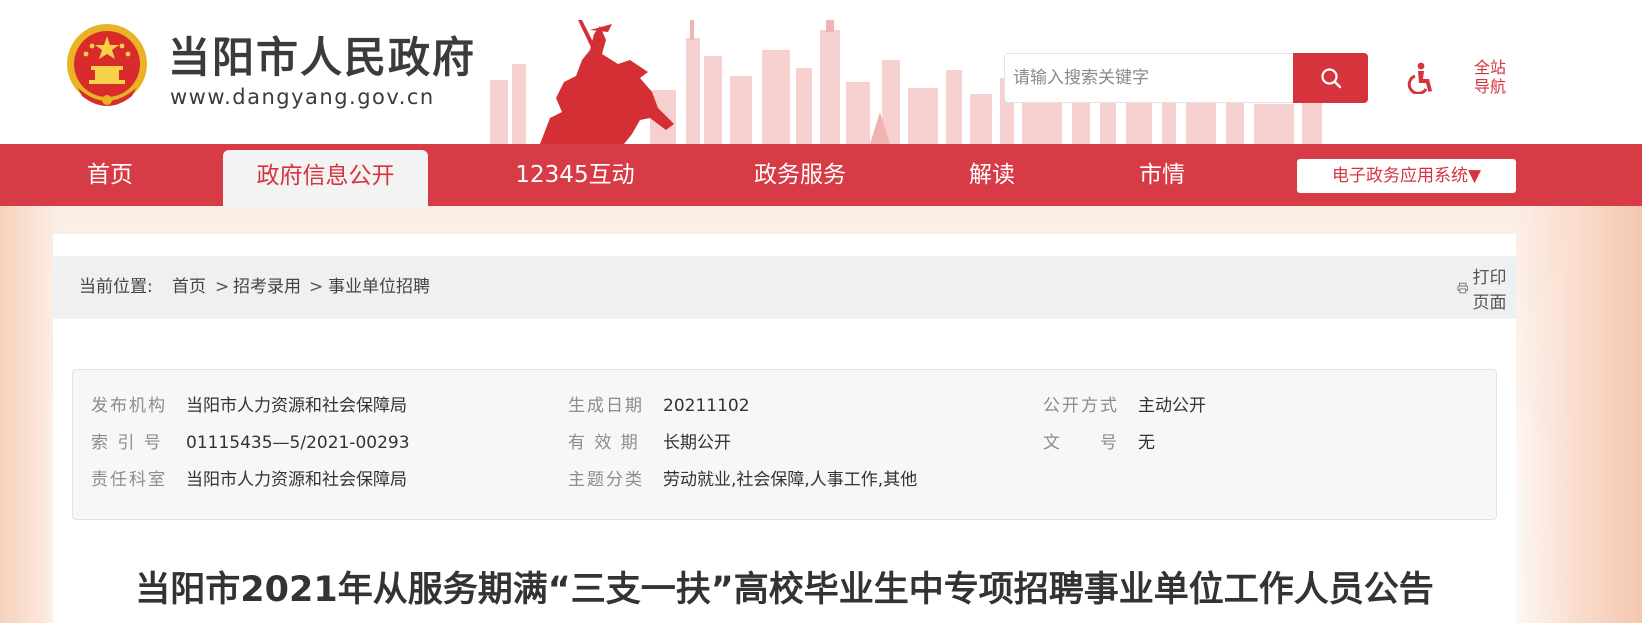  I want to click on meta-value: 长期公开, so click(697, 443).